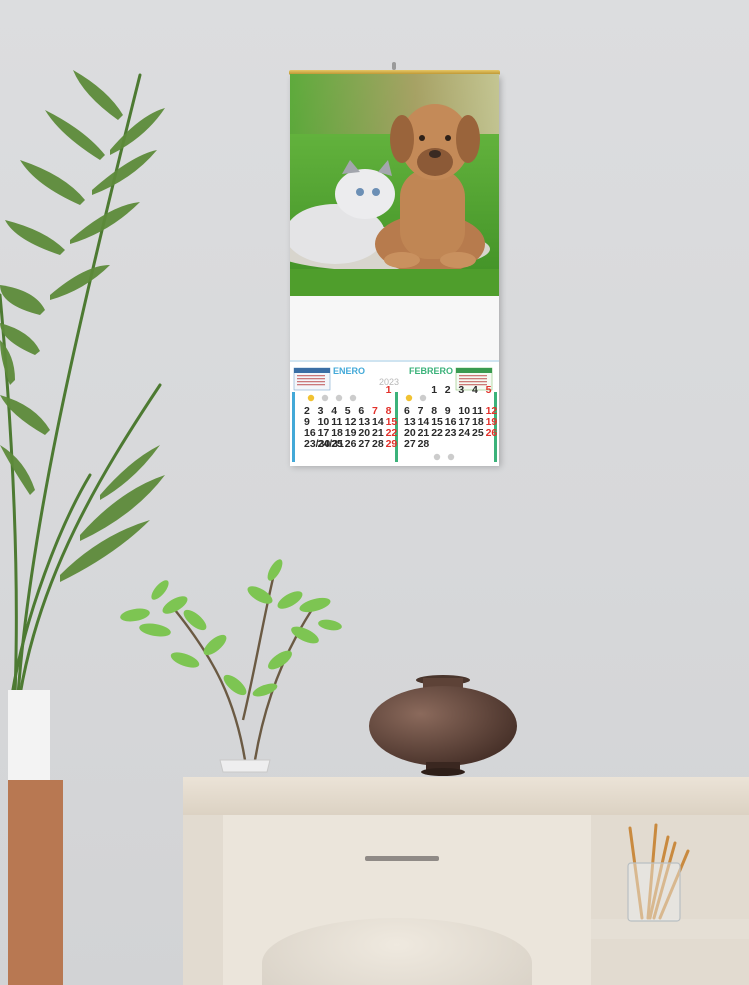 The image size is (749, 985). What do you see at coordinates (394, 66) in the screenshot?
I see `calendar-hook` at bounding box center [394, 66].